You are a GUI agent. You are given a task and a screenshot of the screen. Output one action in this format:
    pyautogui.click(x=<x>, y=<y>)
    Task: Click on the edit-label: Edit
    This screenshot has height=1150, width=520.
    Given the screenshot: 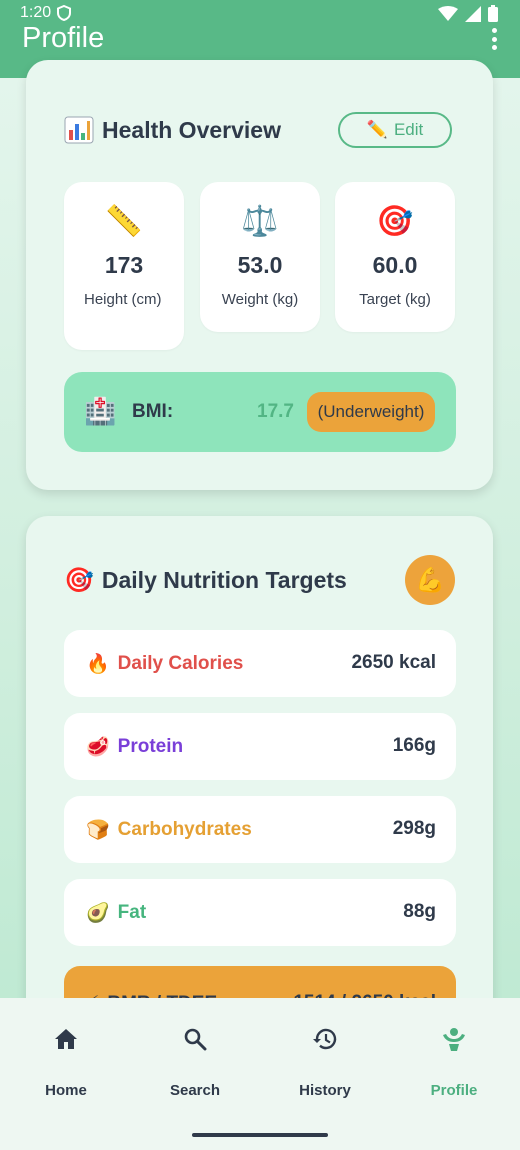 What is the action you would take?
    pyautogui.click(x=408, y=129)
    